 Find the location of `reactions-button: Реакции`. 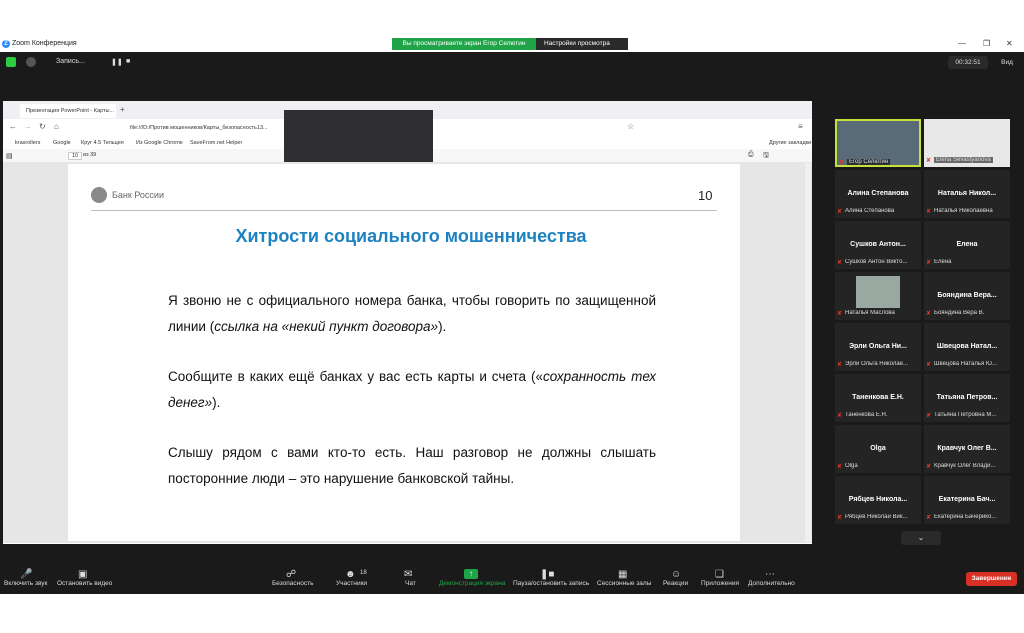

reactions-button: Реакции is located at coordinates (675, 583).